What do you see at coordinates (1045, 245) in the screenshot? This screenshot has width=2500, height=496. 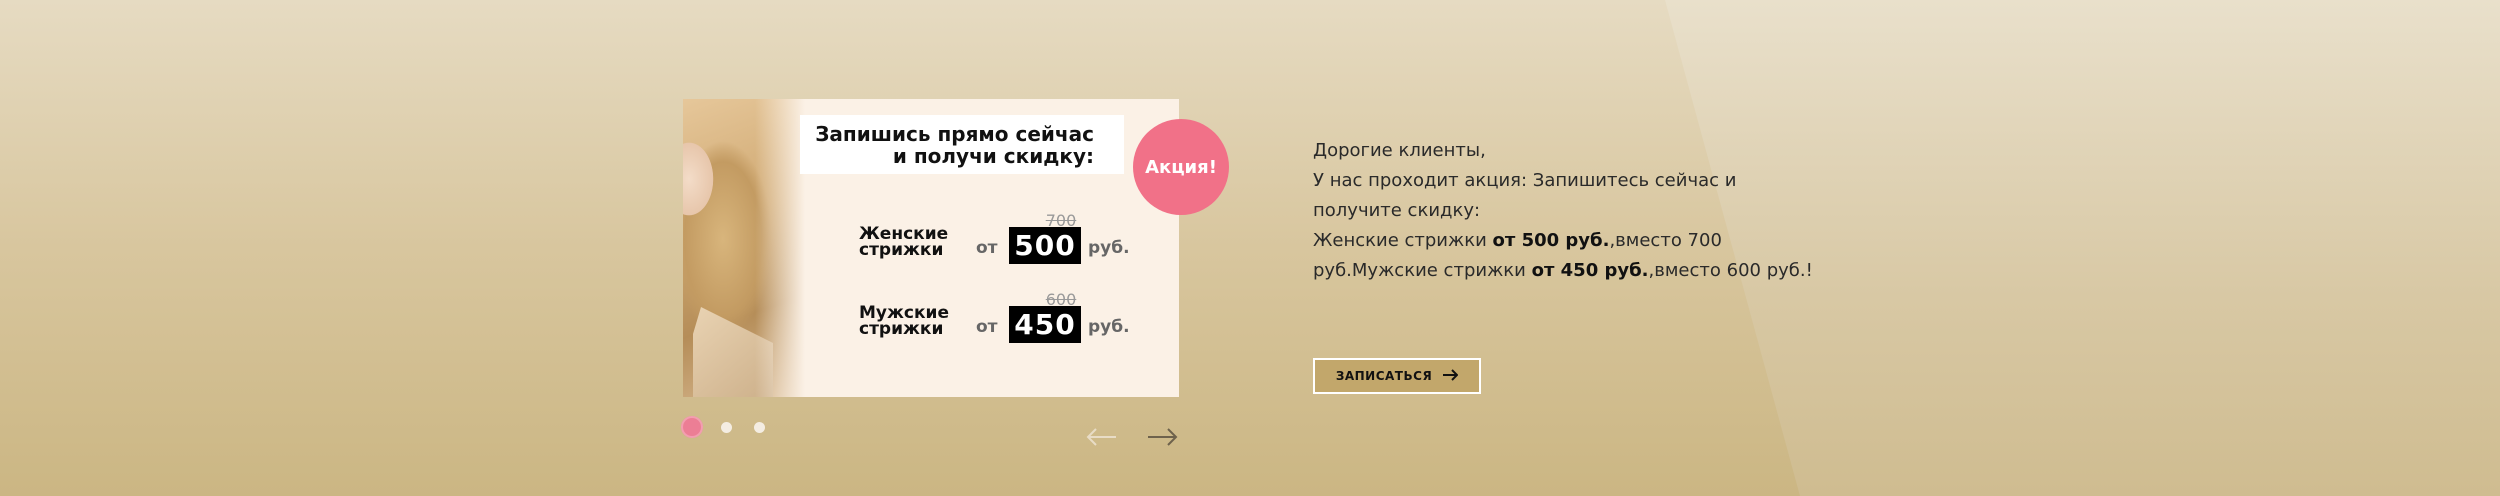 I see `new-price: 500` at bounding box center [1045, 245].